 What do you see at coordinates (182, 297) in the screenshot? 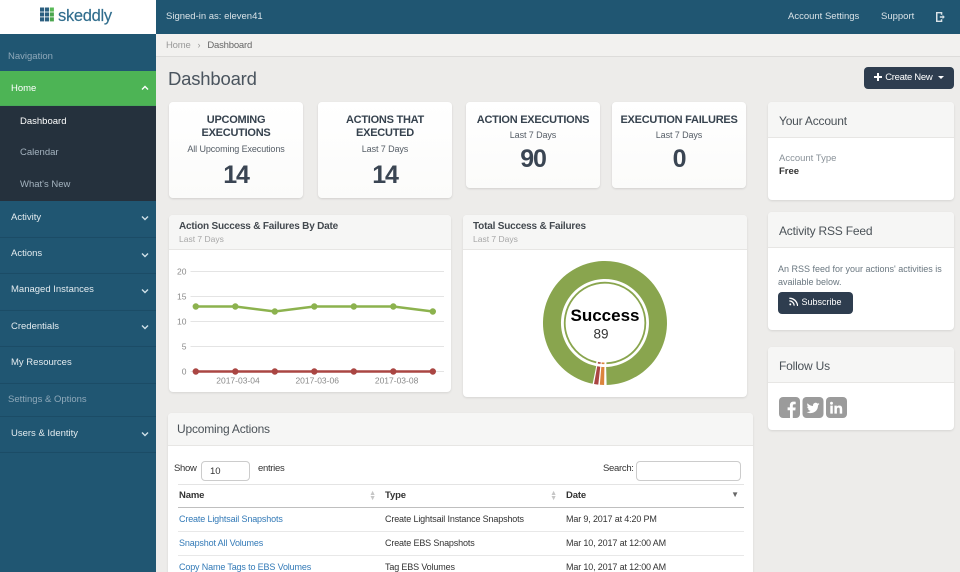
I see `svg-text: 15` at bounding box center [182, 297].